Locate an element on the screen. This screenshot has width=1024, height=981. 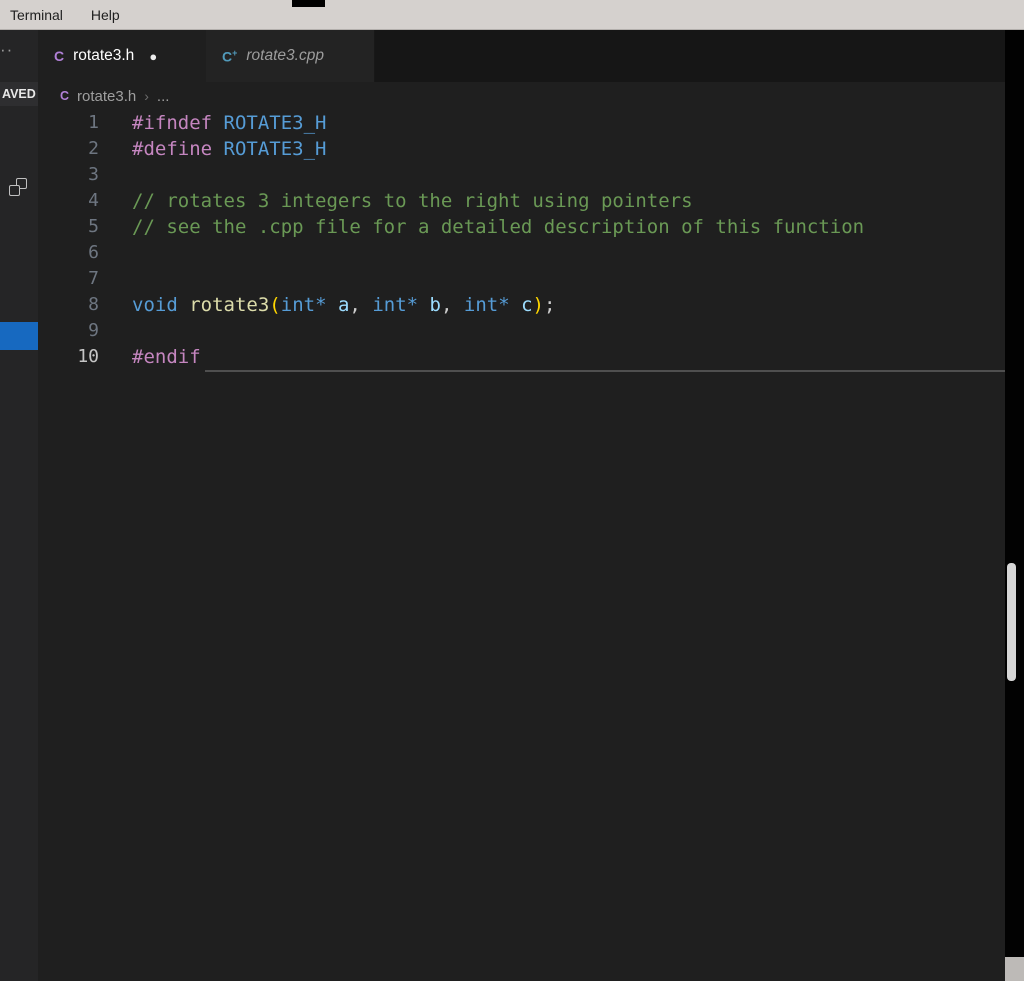
line-number: 5 is located at coordinates (68, 227).